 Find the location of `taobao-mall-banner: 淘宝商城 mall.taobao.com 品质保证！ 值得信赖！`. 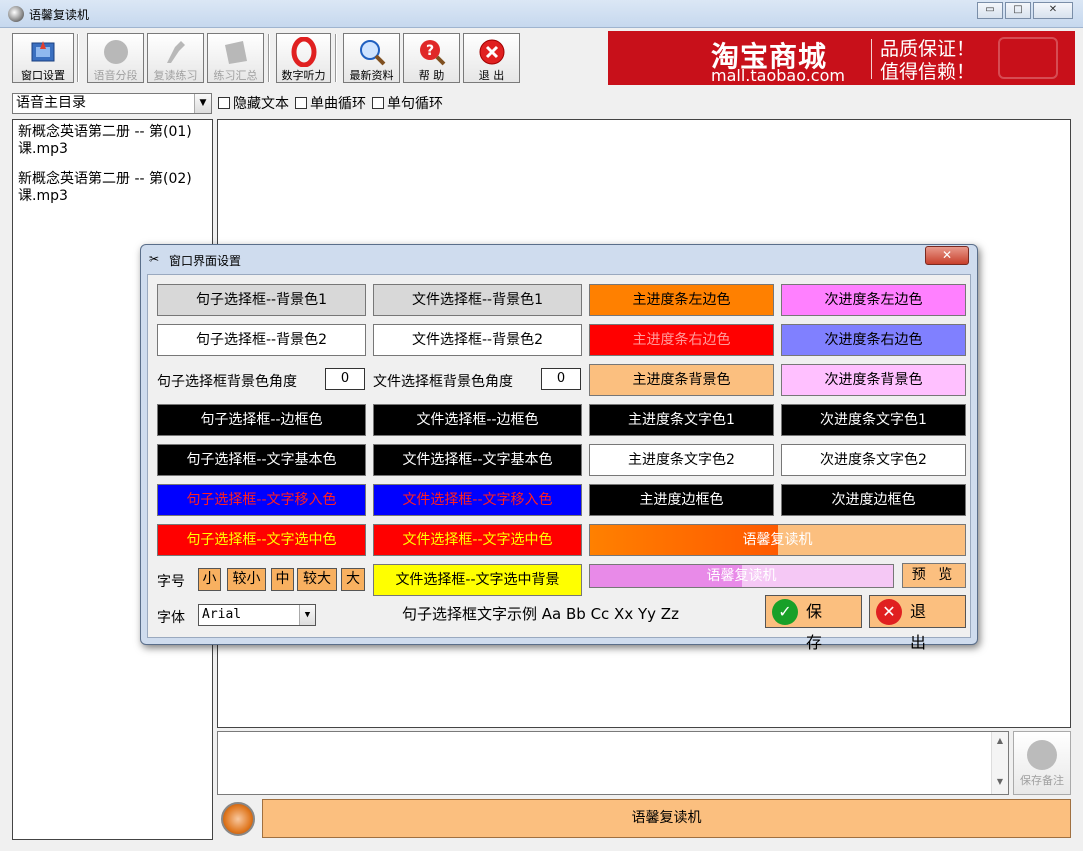

taobao-mall-banner: 淘宝商城 mall.taobao.com 品质保证！ 值得信赖！ is located at coordinates (841, 58).